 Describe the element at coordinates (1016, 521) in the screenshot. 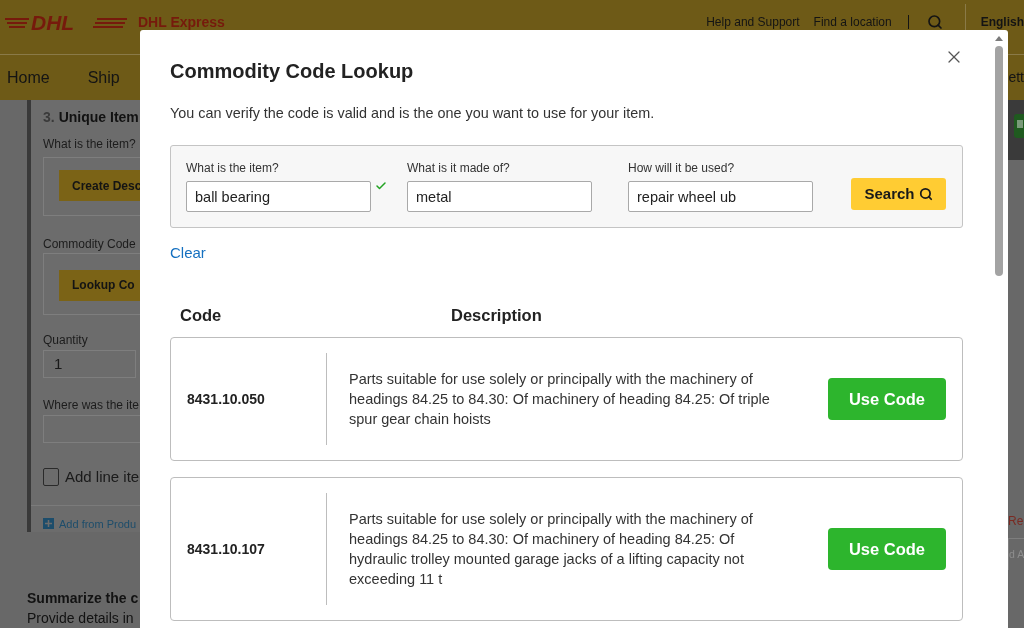

I see `link: Re` at that location.